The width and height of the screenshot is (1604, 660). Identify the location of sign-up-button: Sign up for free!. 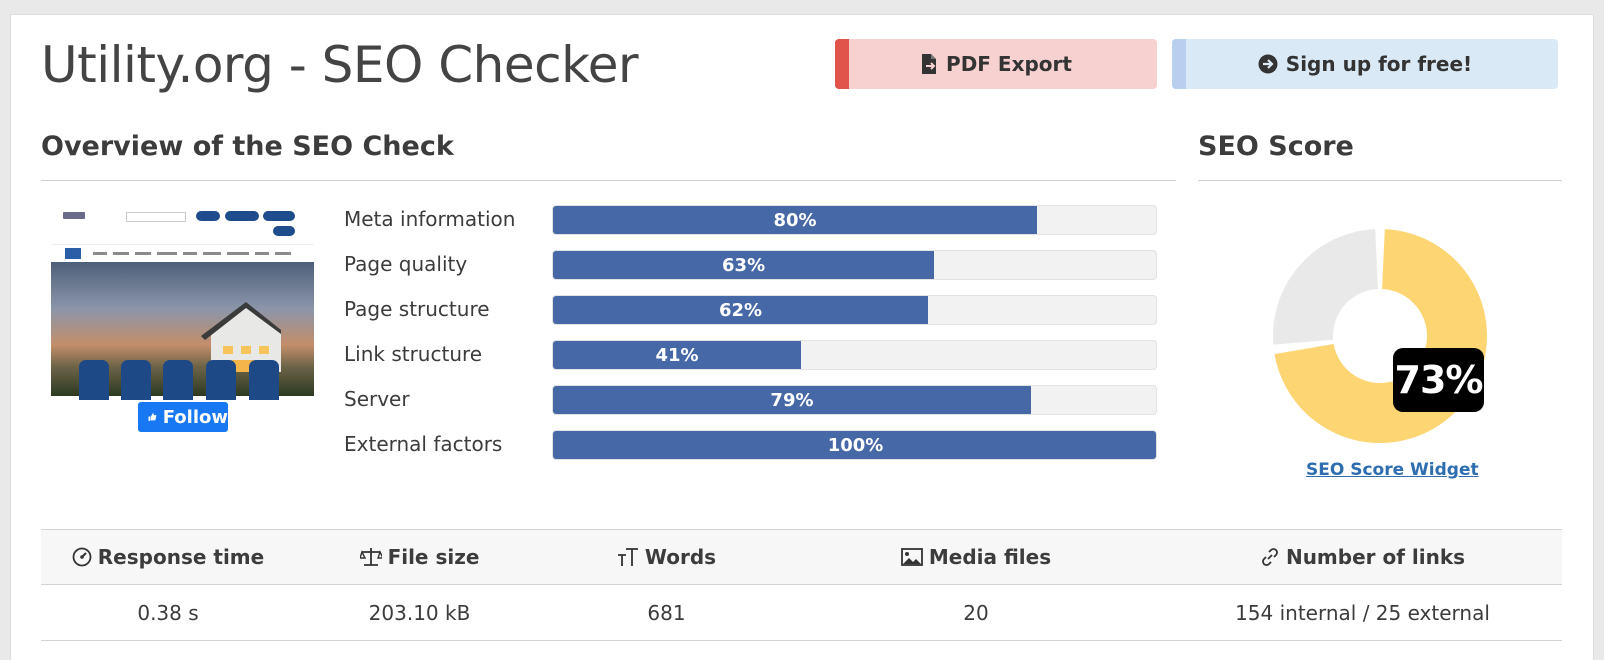
(1365, 64).